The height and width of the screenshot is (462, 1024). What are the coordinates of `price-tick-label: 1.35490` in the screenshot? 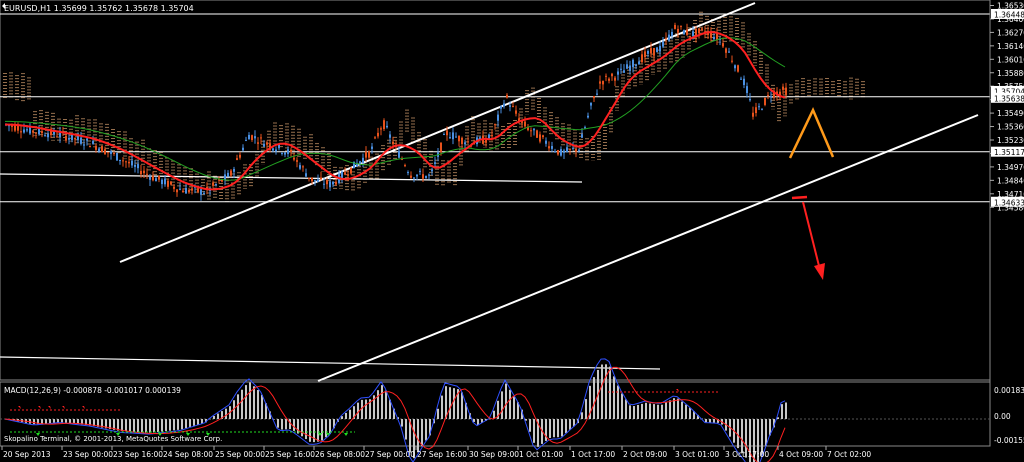 It's located at (1010, 113).